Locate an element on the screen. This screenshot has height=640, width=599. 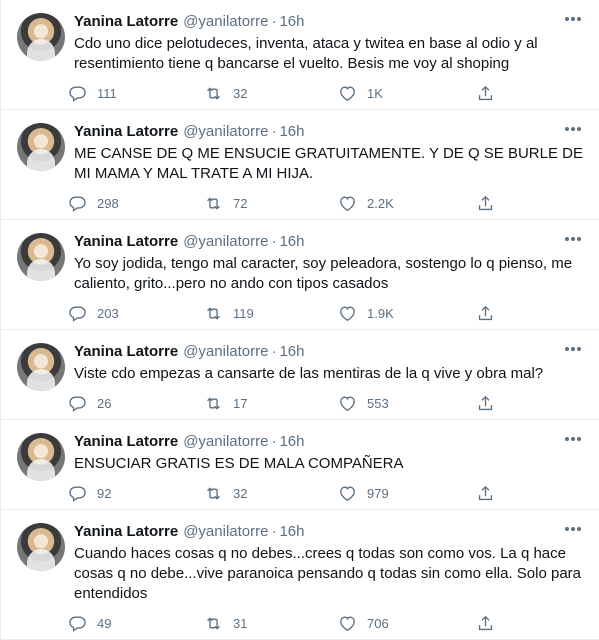
tweet-actions: 26 17 553 is located at coordinates (327, 403).